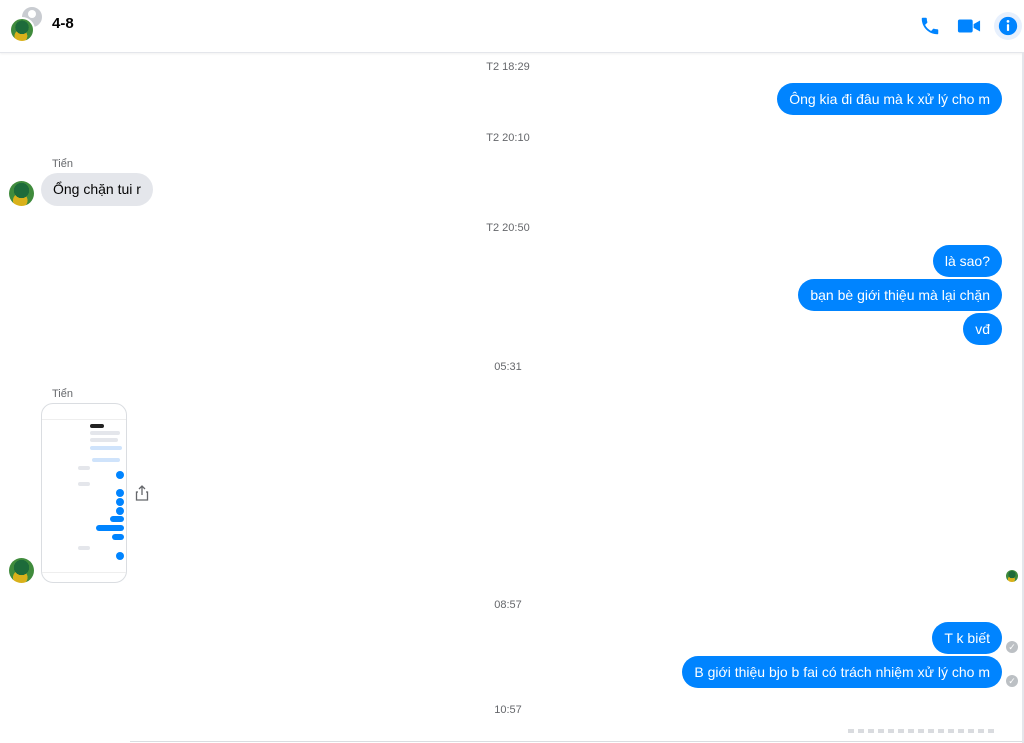  What do you see at coordinates (889, 99) in the screenshot?
I see `message-bubble-outgoing: Ông kia đi đâu mà k xử lý cho m` at bounding box center [889, 99].